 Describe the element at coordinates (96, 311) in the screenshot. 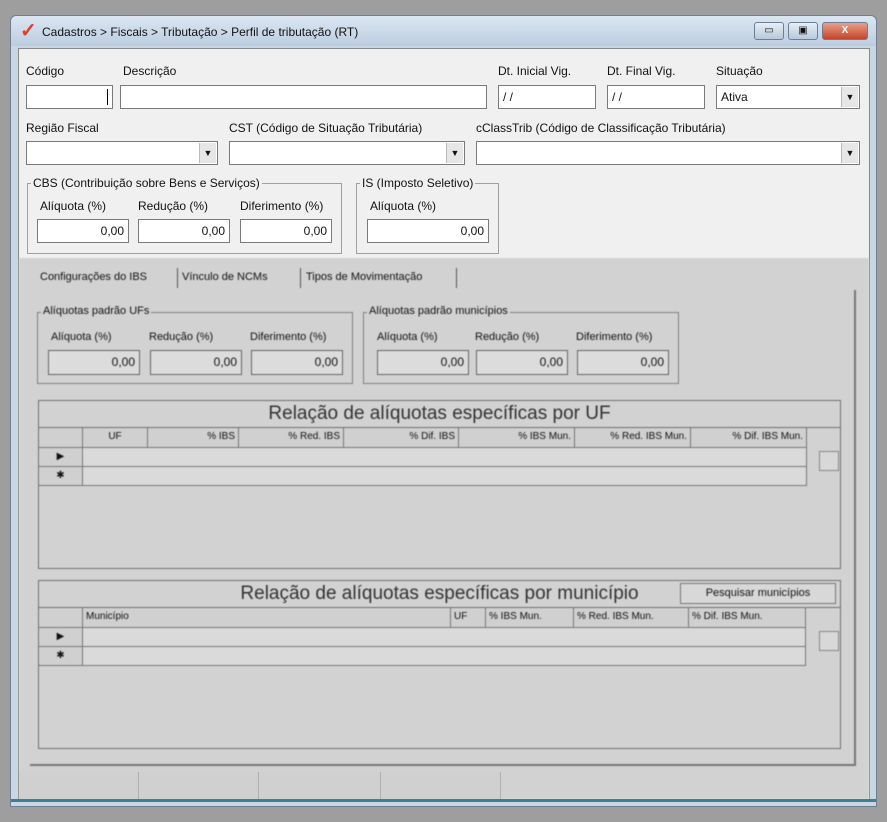

I see `ufs-title: Alíquotas padrão UFs` at that location.